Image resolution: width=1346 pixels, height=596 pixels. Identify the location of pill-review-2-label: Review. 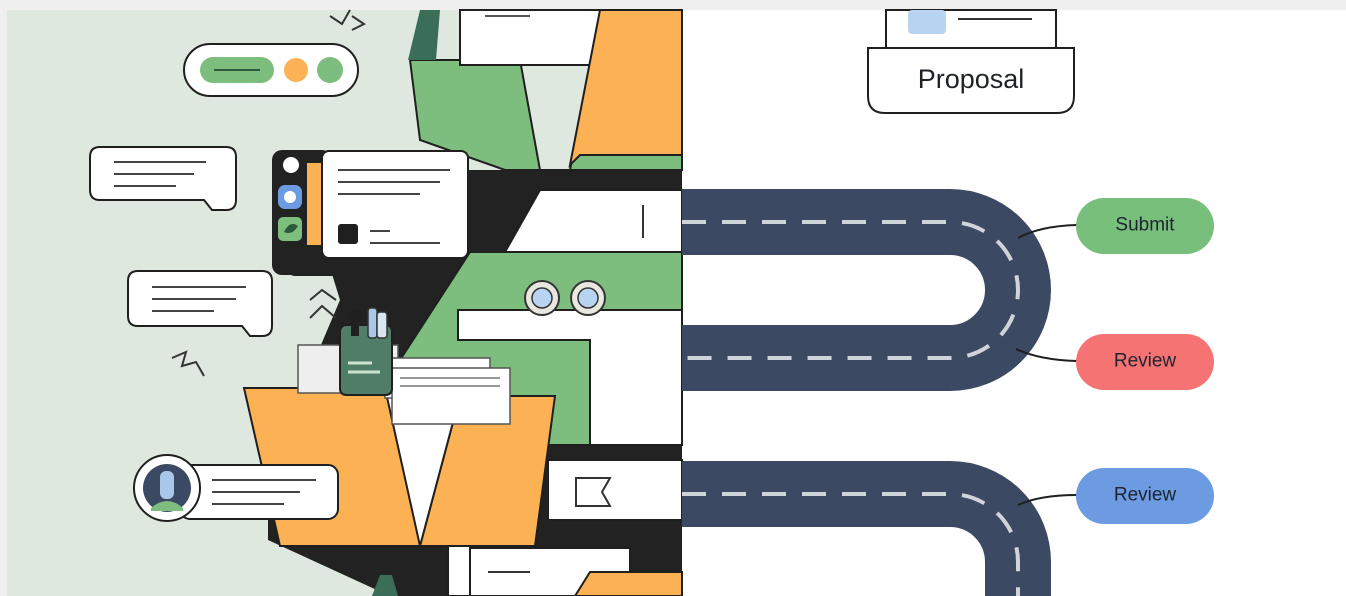
(1145, 495).